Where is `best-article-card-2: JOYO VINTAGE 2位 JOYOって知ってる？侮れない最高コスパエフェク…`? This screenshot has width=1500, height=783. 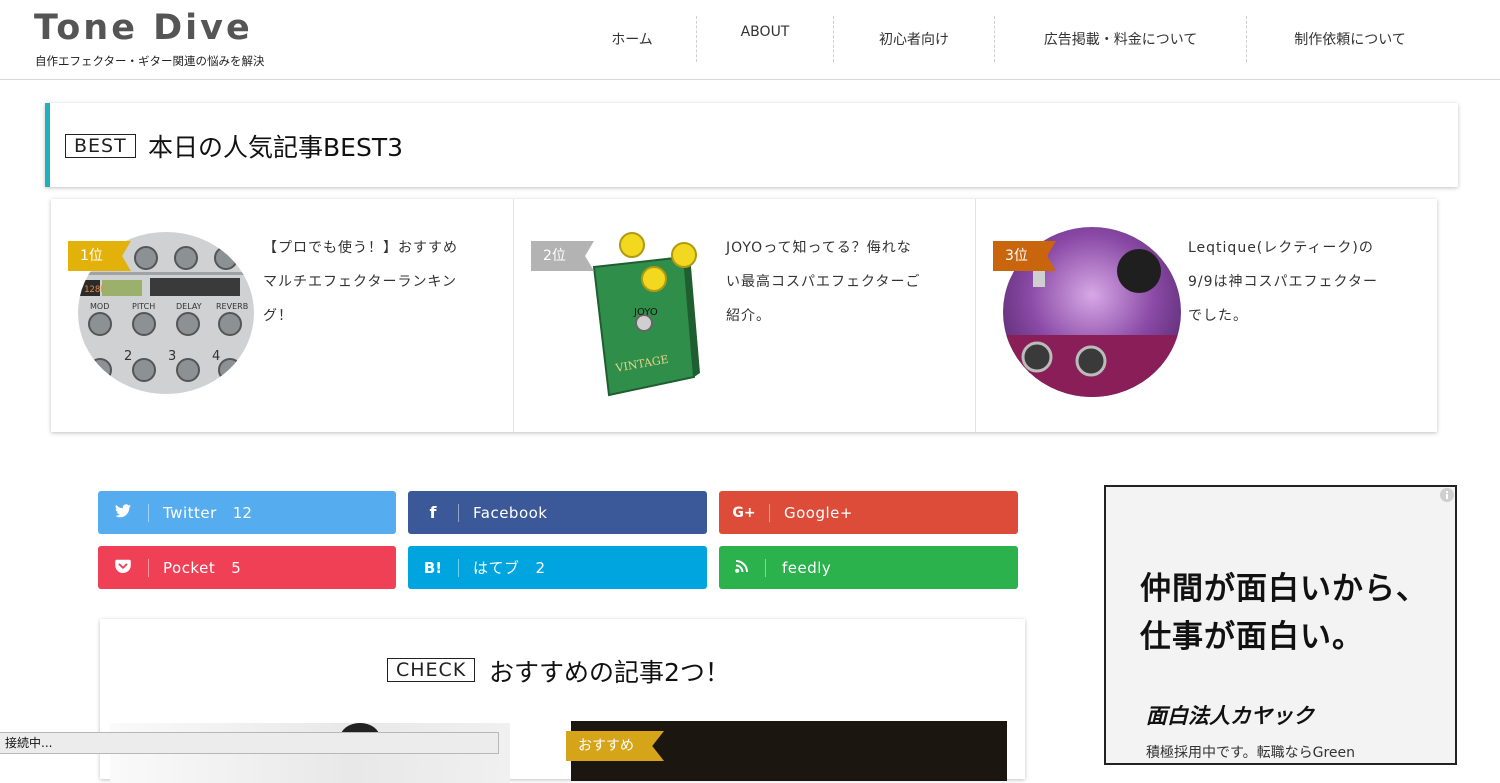 best-article-card-2: JOYO VINTAGE 2位 JOYOって知ってる？侮れない最高コスパエフェク… is located at coordinates (744, 315).